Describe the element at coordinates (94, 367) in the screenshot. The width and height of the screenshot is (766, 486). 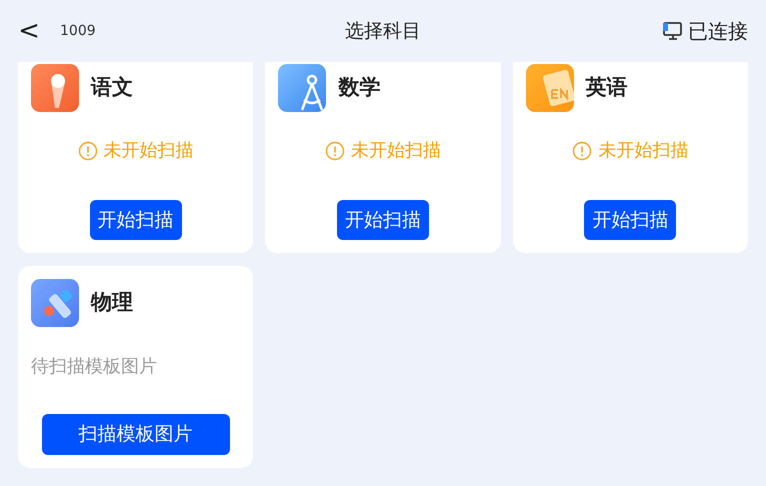
I see `pending-status: 待扫描模板图片` at that location.